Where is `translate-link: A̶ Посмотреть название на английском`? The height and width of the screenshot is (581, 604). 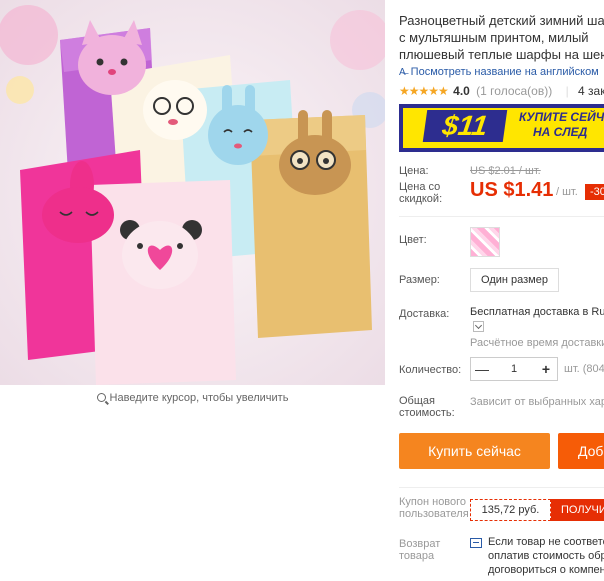
translate-link: A̶ Посмотреть название на английском is located at coordinates (499, 72).